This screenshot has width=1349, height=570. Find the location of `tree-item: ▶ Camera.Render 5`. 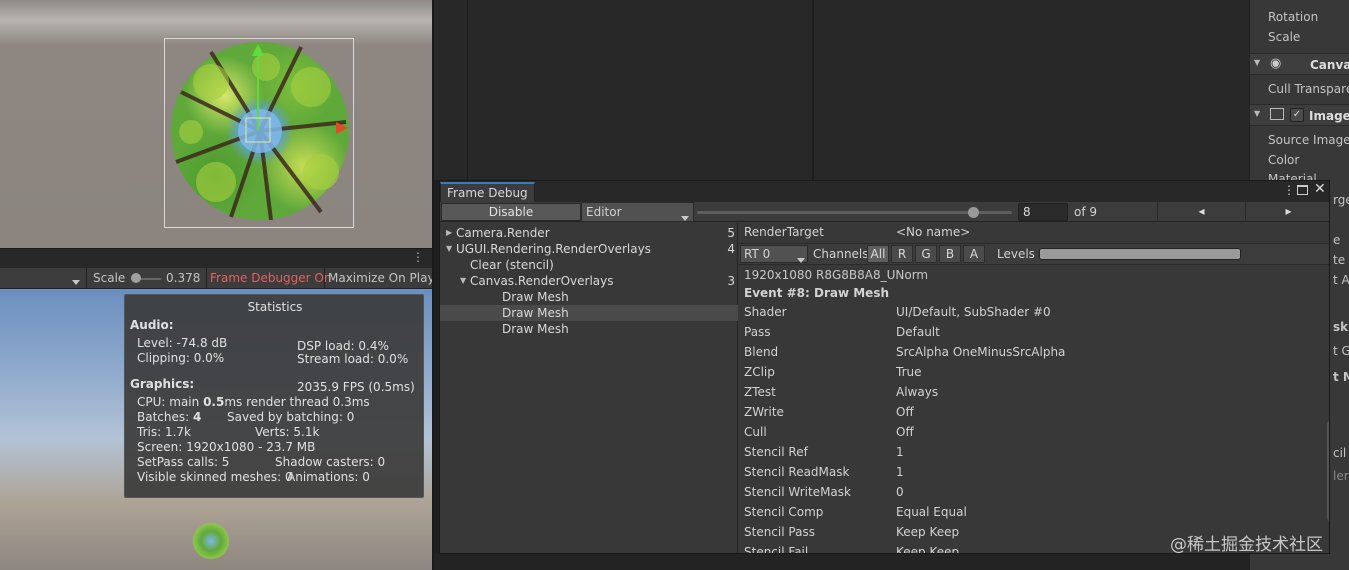

tree-item: ▶ Camera.Render 5 is located at coordinates (589, 233).